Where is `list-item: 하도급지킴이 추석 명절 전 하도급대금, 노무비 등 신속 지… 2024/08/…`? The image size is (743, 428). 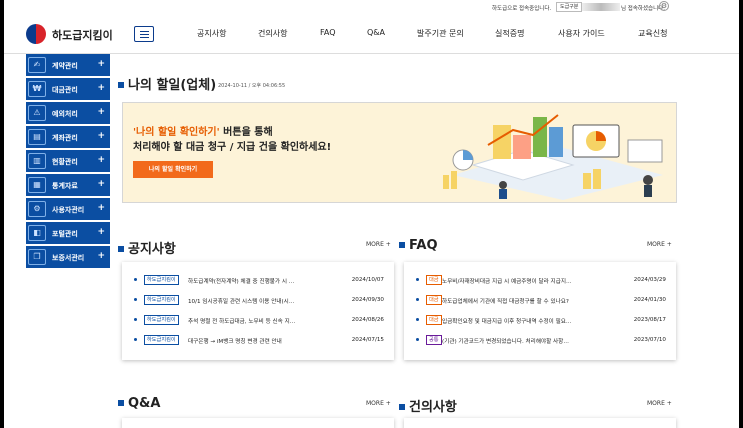
list-item: 하도급지킴이 추석 명절 전 하도급대금, 노무비 등 신속 지… 2024/08/… is located at coordinates (259, 320).